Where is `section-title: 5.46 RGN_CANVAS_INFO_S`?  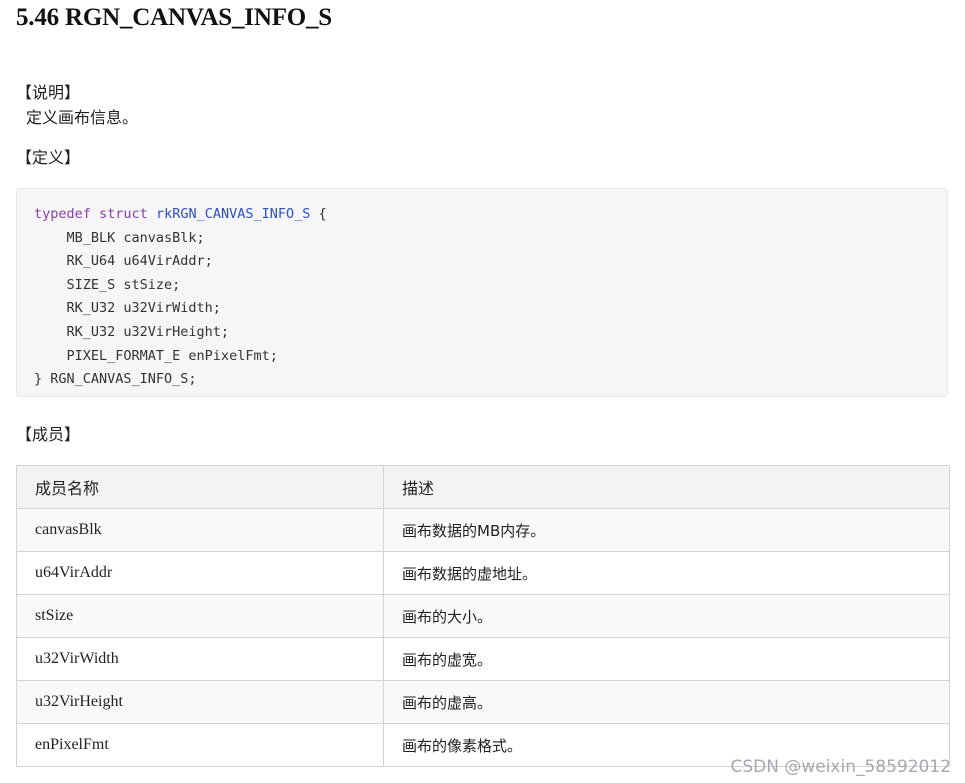
section-title: 5.46 RGN_CANVAS_INFO_S is located at coordinates (174, 17).